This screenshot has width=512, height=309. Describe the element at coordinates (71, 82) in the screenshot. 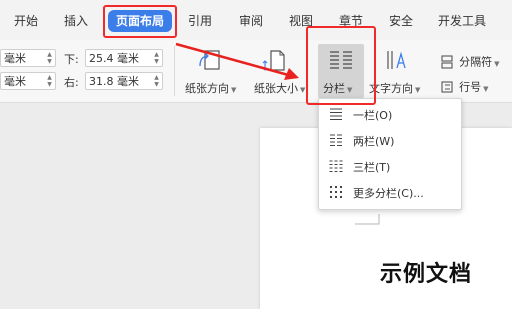

I see `right-margin-label: 右:` at that location.